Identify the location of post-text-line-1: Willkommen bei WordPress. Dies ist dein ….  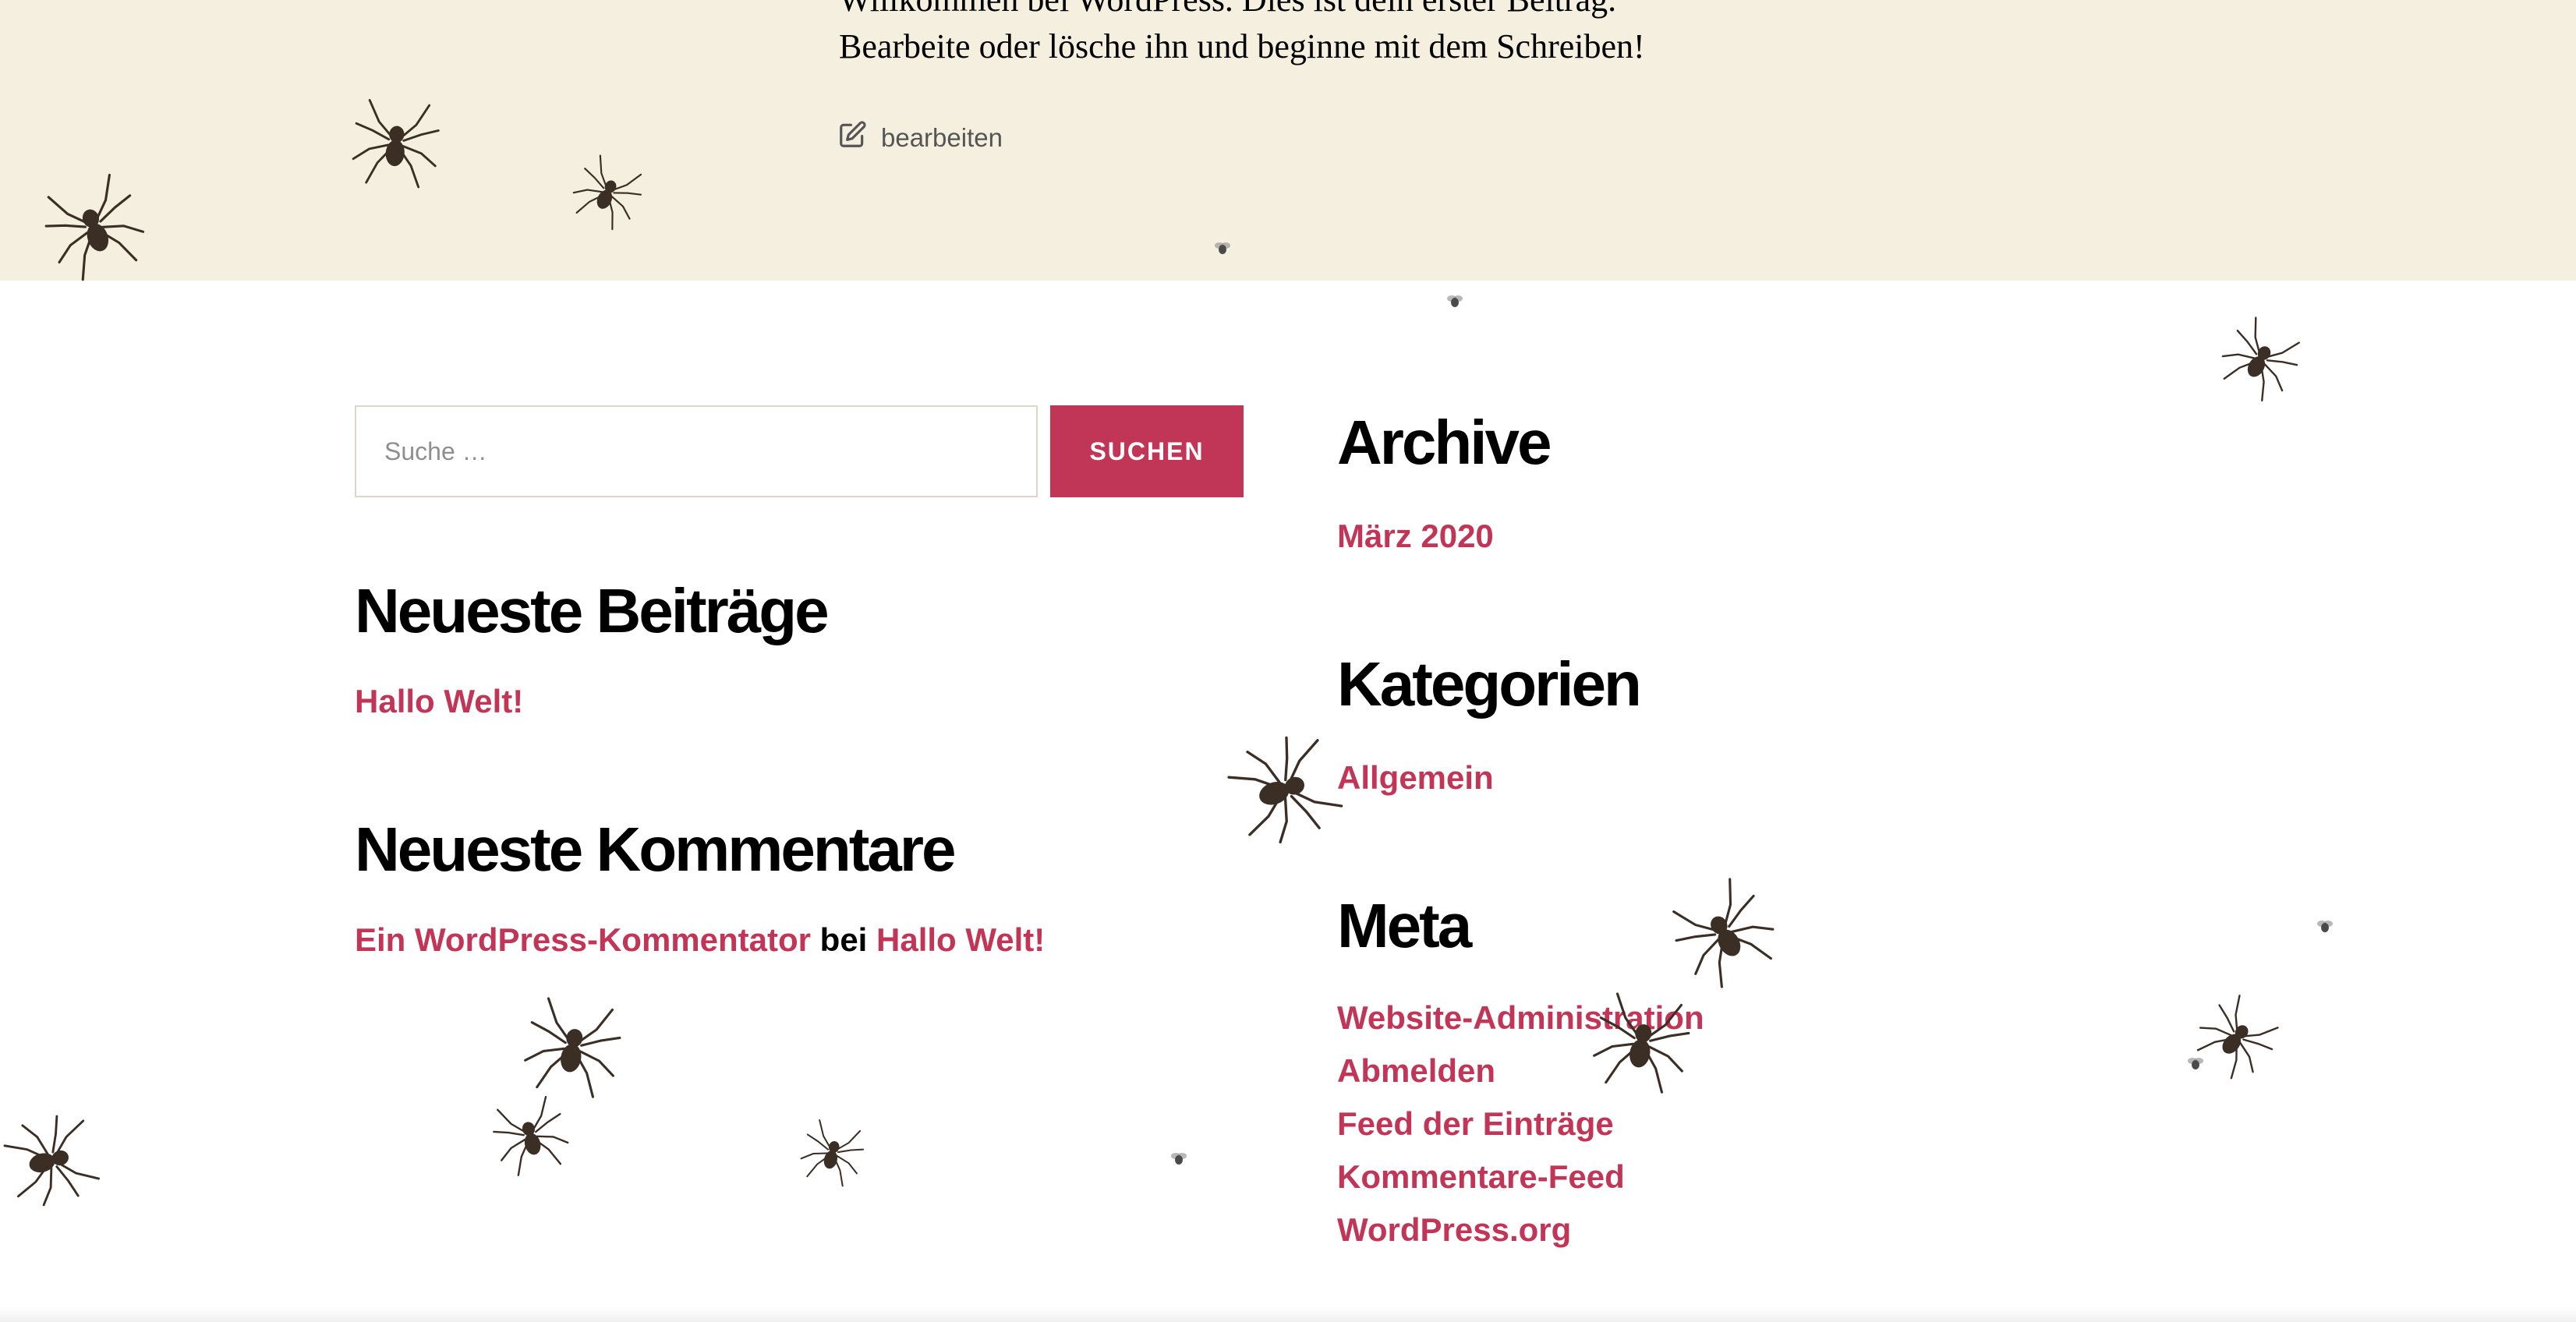
(1227, 11).